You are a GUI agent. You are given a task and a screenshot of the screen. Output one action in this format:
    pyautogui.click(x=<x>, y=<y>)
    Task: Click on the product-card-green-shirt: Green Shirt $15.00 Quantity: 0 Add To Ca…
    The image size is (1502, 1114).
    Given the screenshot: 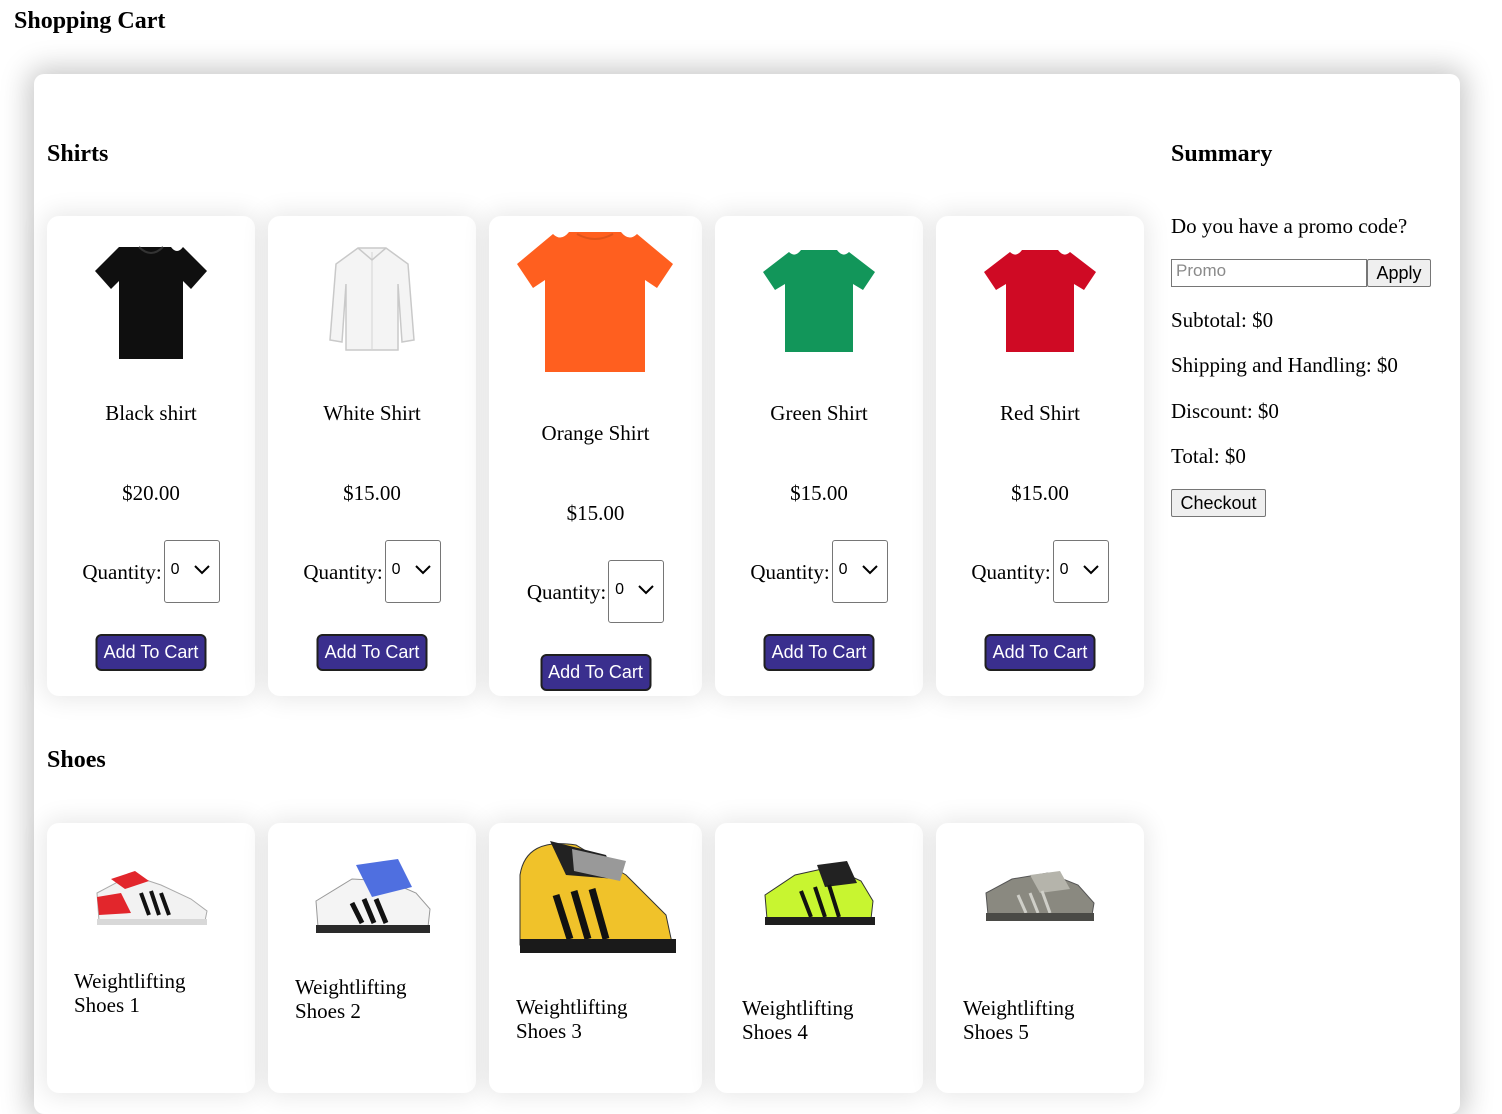 What is the action you would take?
    pyautogui.click(x=819, y=456)
    